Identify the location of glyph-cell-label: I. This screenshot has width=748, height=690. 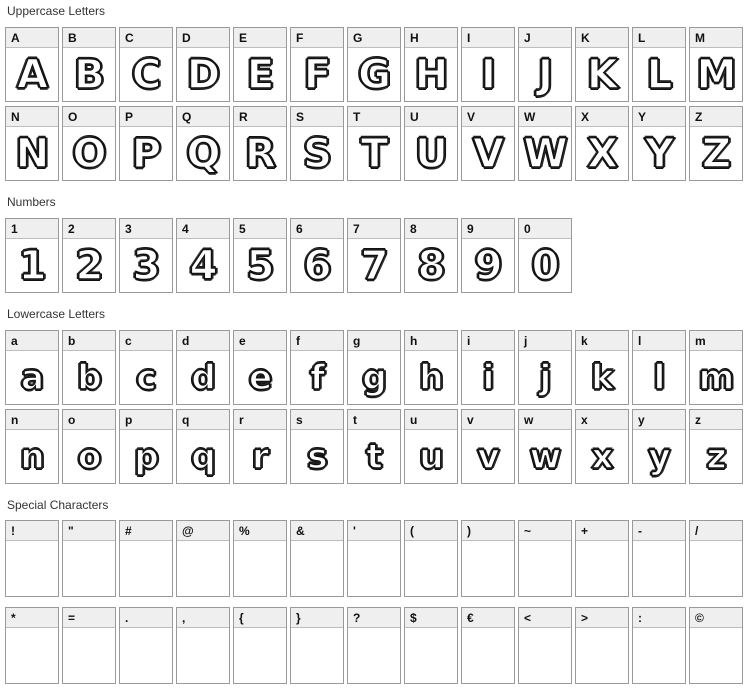
(488, 38).